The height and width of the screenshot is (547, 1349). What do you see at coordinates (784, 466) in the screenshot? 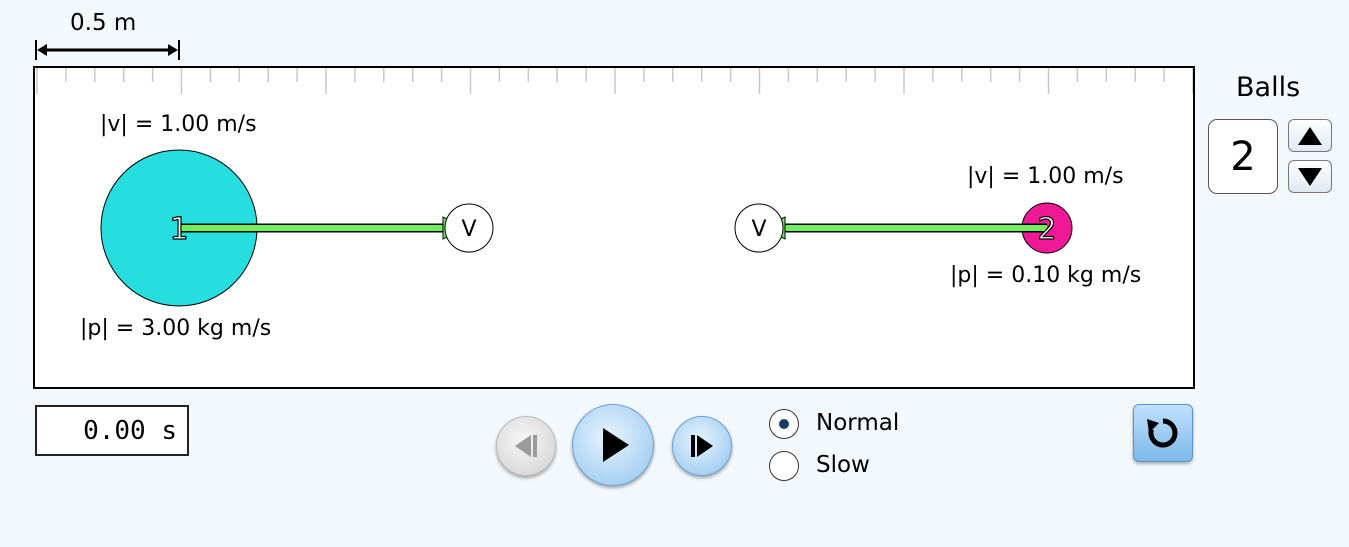
I see `speed-slow-radio` at bounding box center [784, 466].